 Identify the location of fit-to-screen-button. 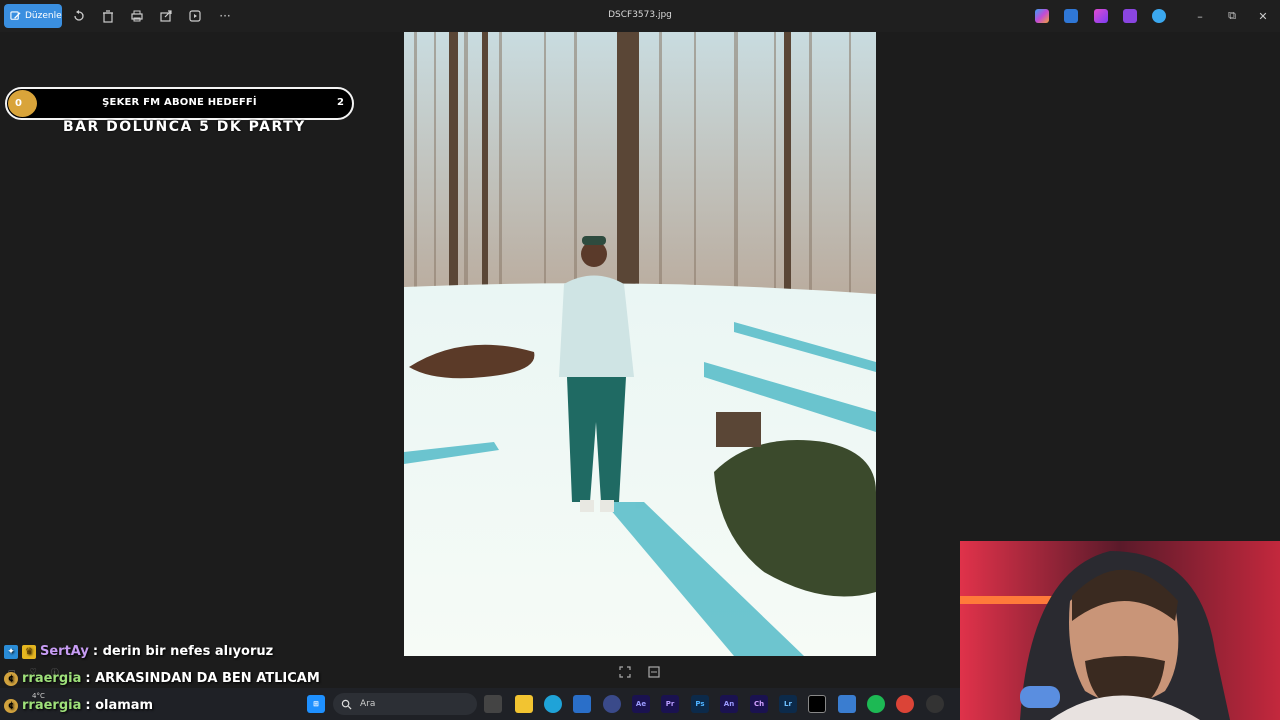
(625, 672).